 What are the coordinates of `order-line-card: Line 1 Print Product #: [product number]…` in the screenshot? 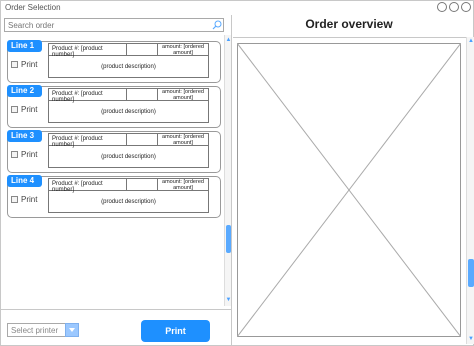 It's located at (114, 61).